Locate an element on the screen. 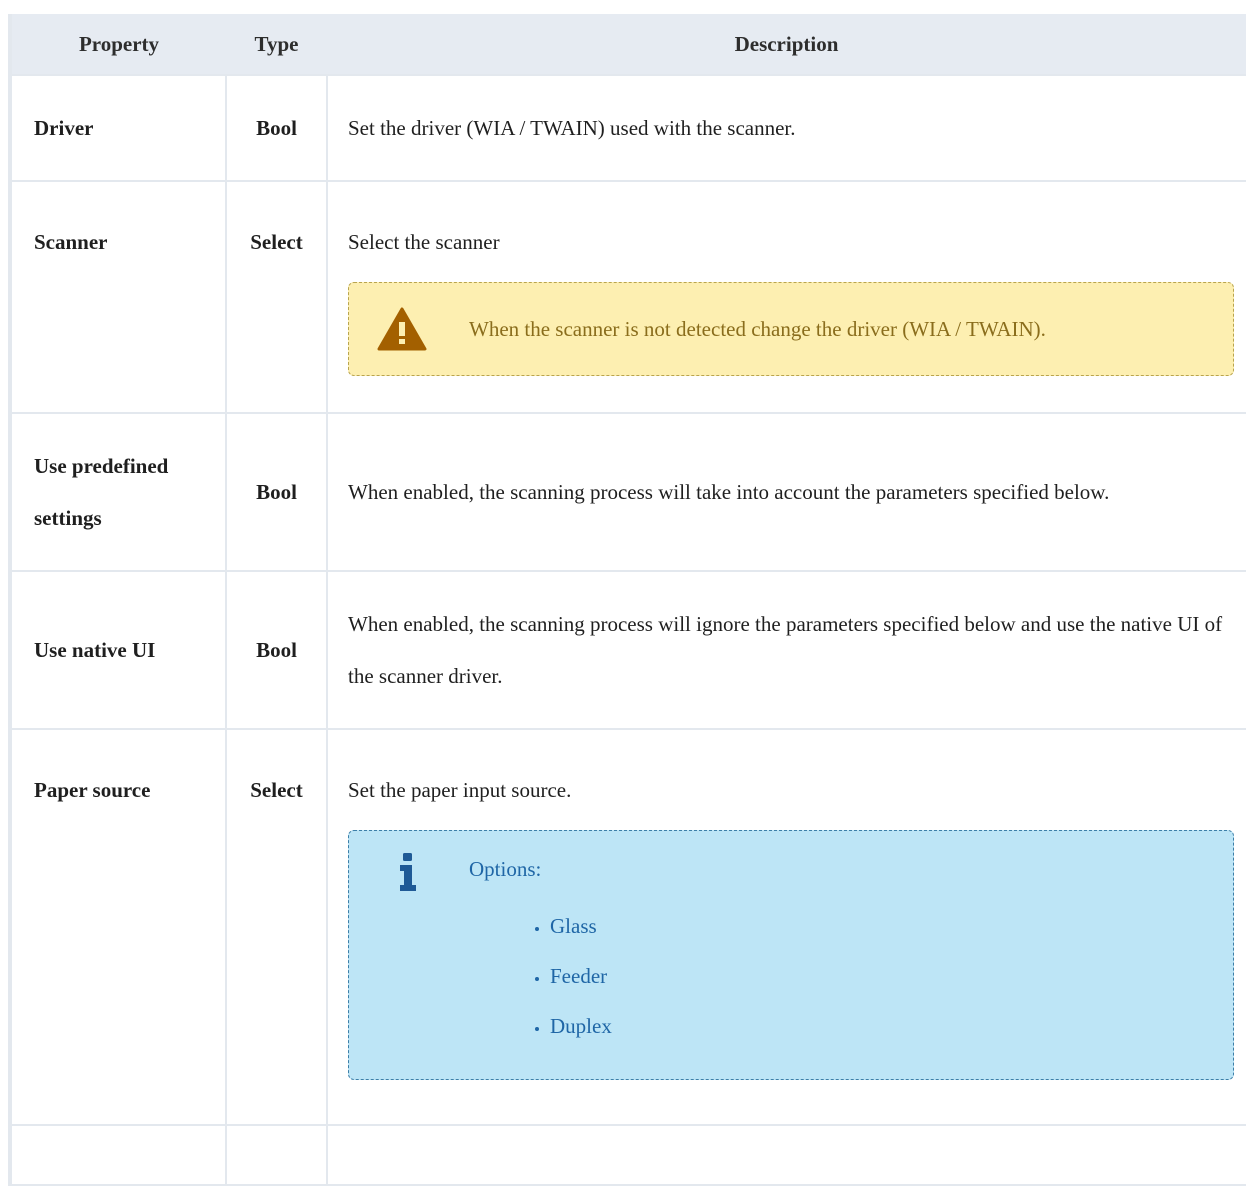 This screenshot has width=1246, height=1186. property-name: Paper source is located at coordinates (117, 927).